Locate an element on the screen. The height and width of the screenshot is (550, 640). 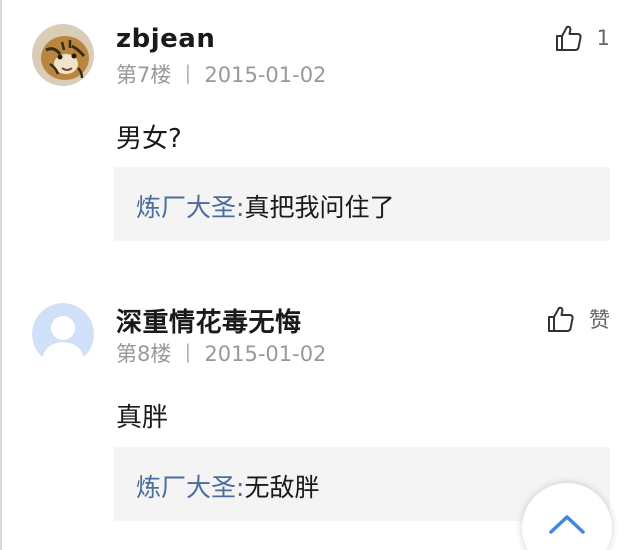
tiger-avatar-icon is located at coordinates (63, 55).